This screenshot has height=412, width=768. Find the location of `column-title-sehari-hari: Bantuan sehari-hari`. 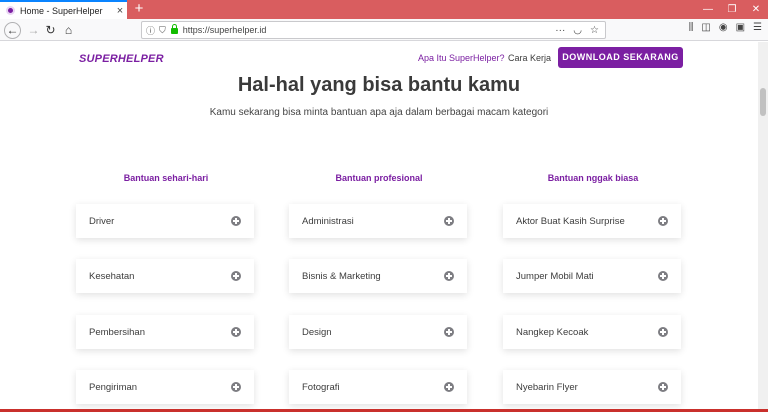

column-title-sehari-hari: Bantuan sehari-hari is located at coordinates (166, 178).